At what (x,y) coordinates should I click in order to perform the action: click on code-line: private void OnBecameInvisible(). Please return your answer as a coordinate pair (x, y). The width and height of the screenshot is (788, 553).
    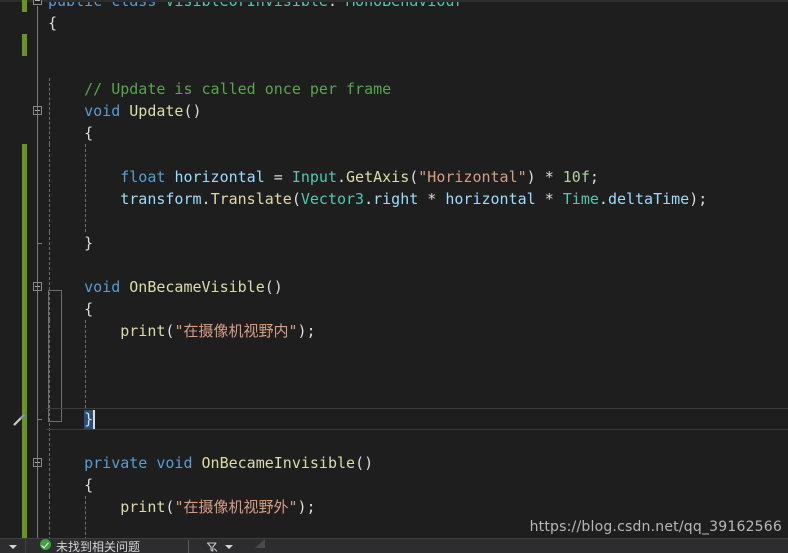
    Looking at the image, I should click on (210, 463).